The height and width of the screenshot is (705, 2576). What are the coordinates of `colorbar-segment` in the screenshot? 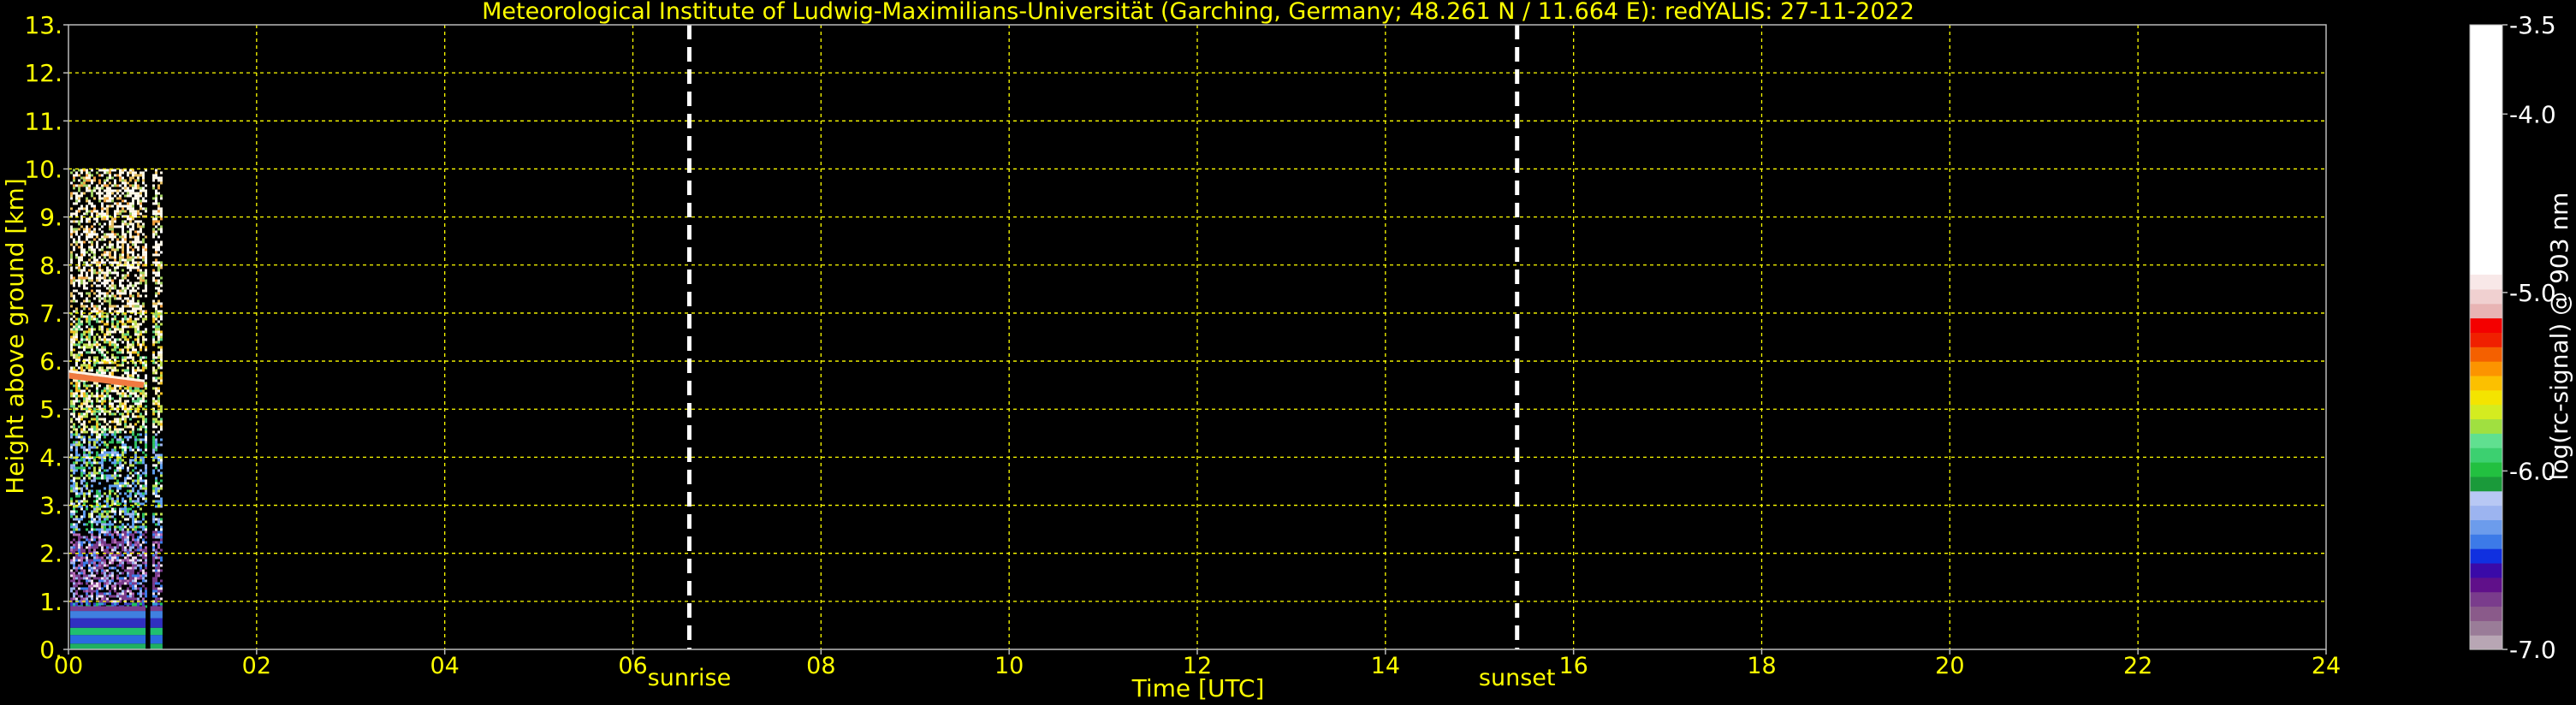 It's located at (2486, 628).